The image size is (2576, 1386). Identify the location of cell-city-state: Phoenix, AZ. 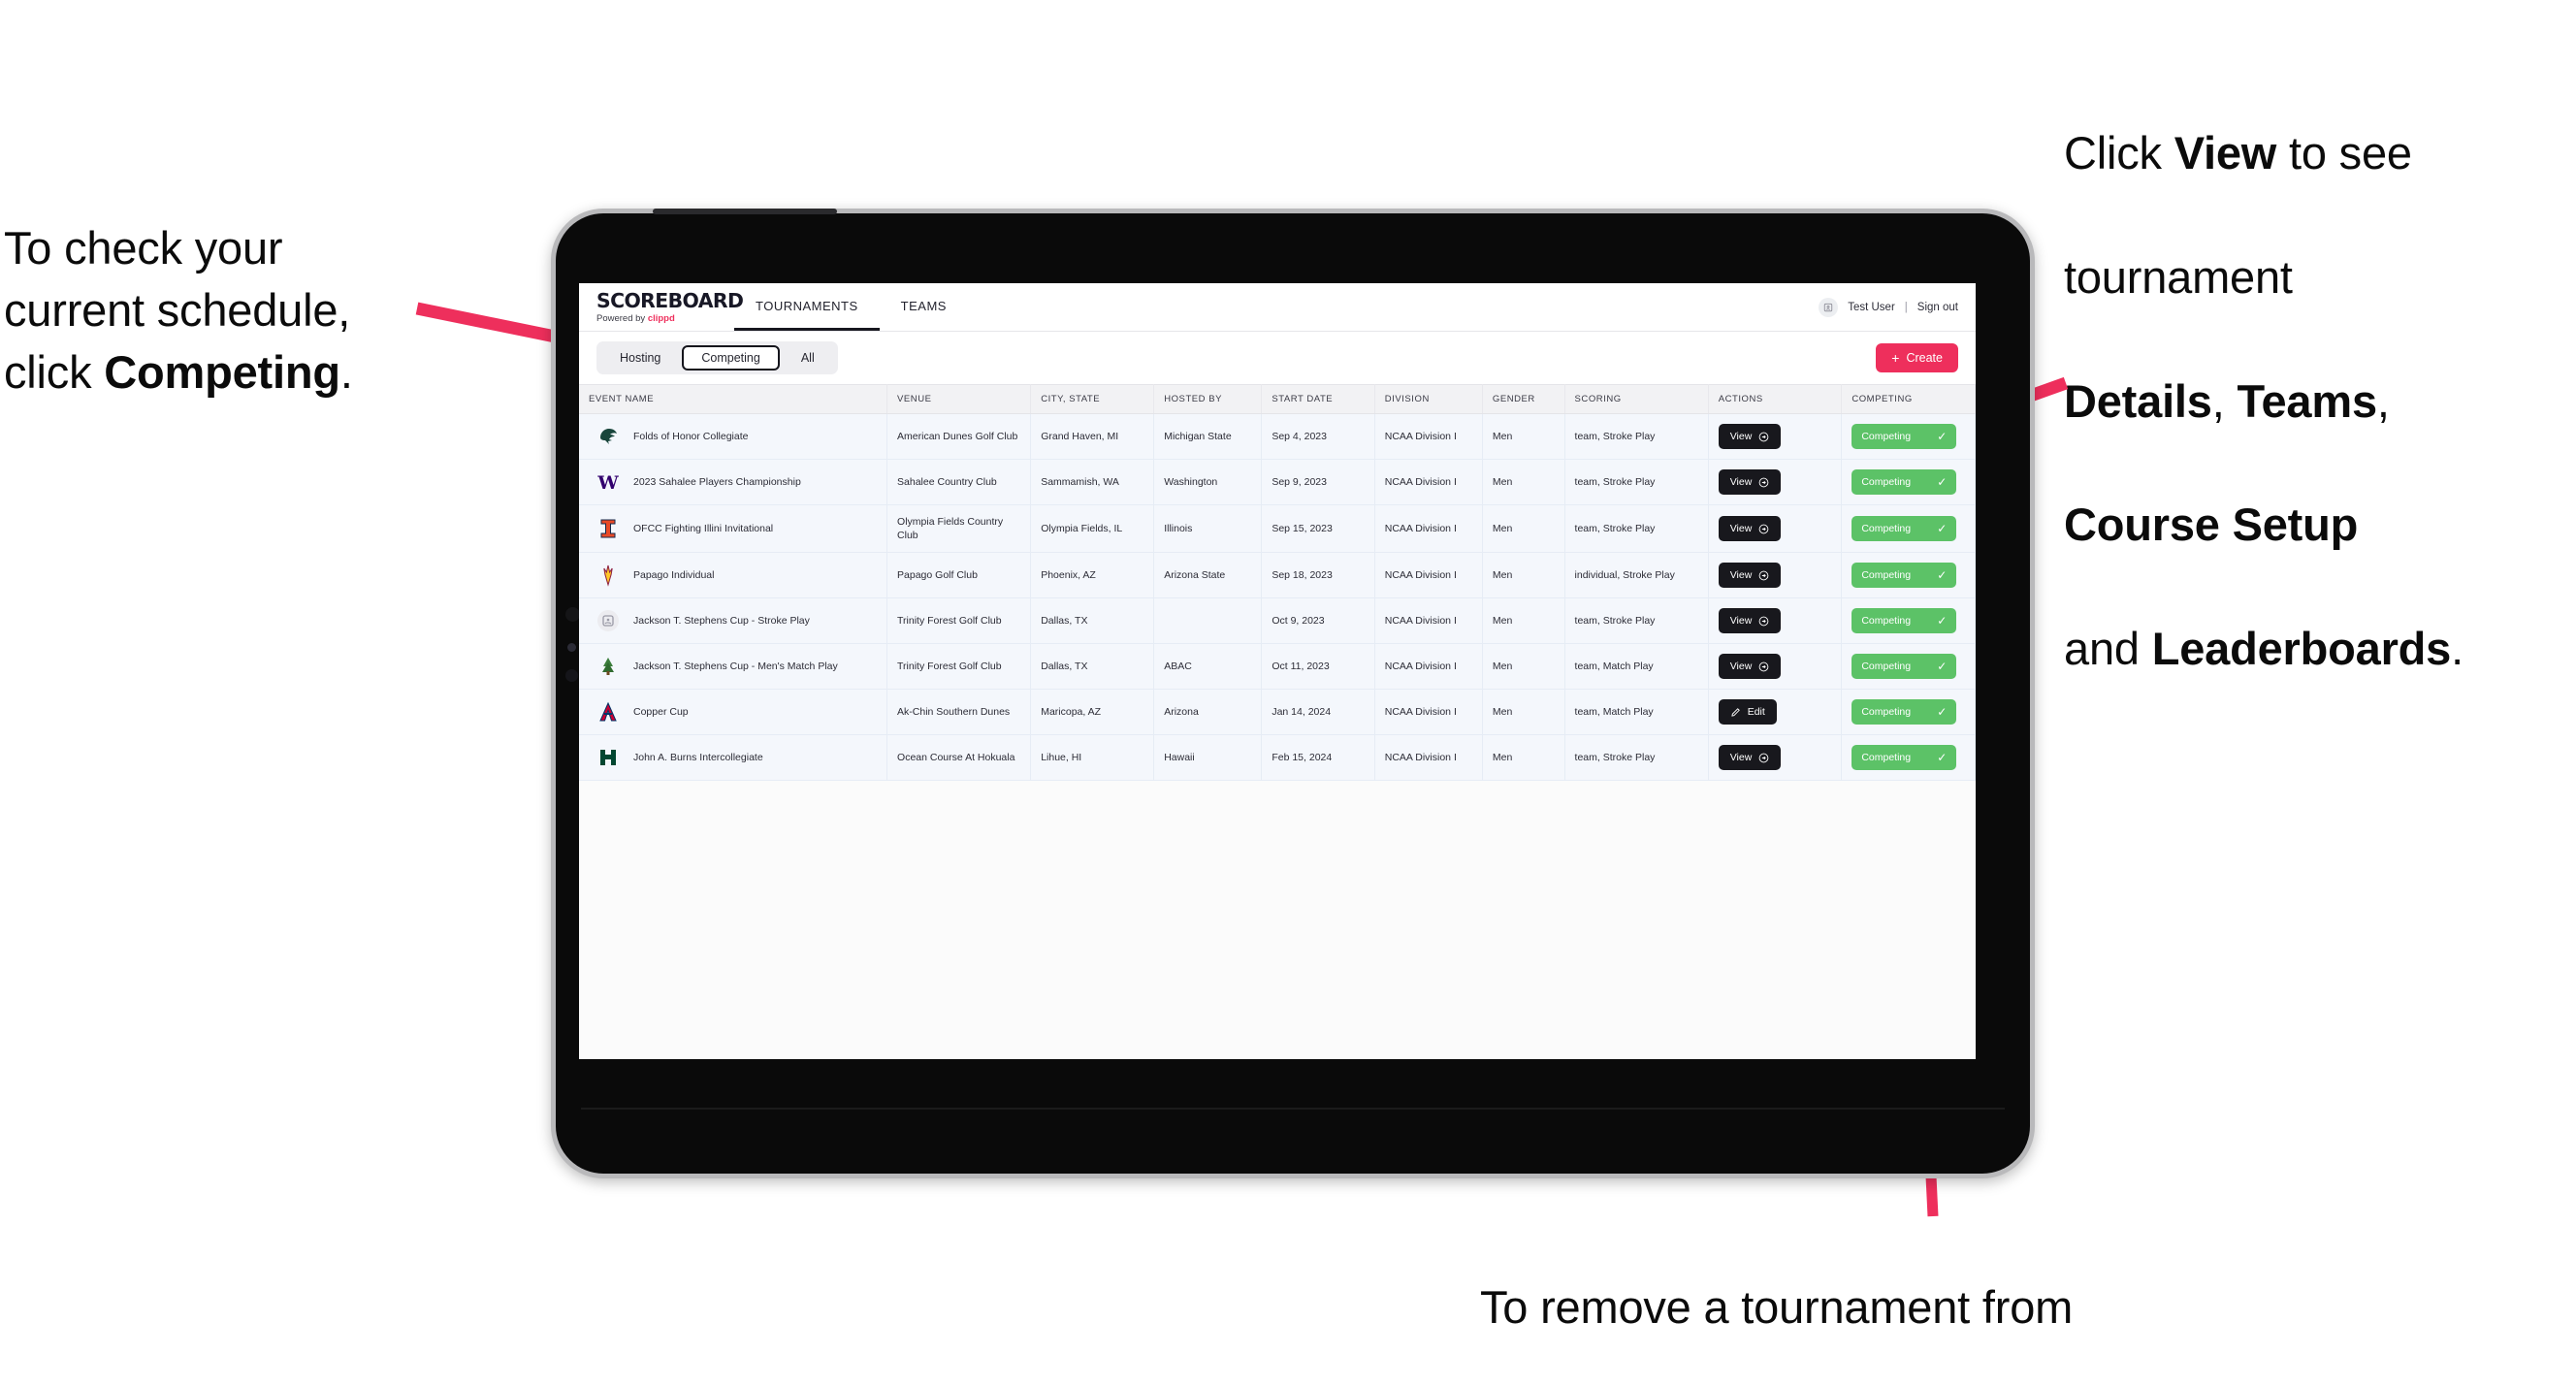
(1092, 575).